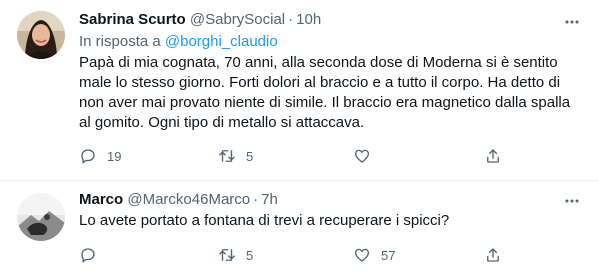 The height and width of the screenshot is (272, 599). I want to click on reply-mention-link: @borghi_claudio, so click(221, 41).